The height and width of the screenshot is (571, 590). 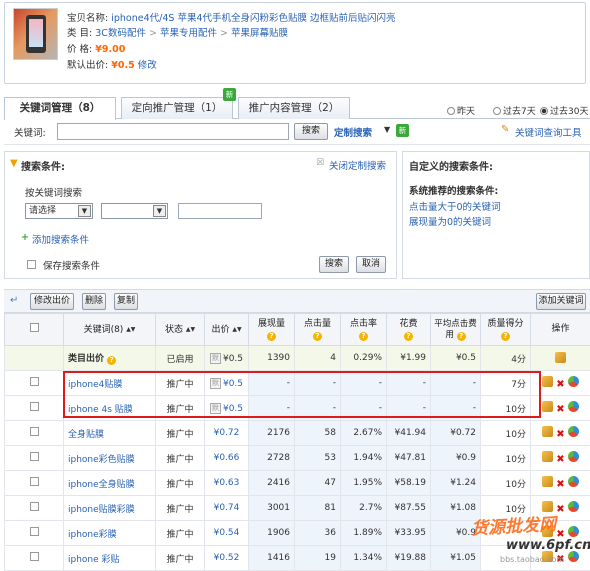 I want to click on bid-value: ¥0.54, so click(x=227, y=533).